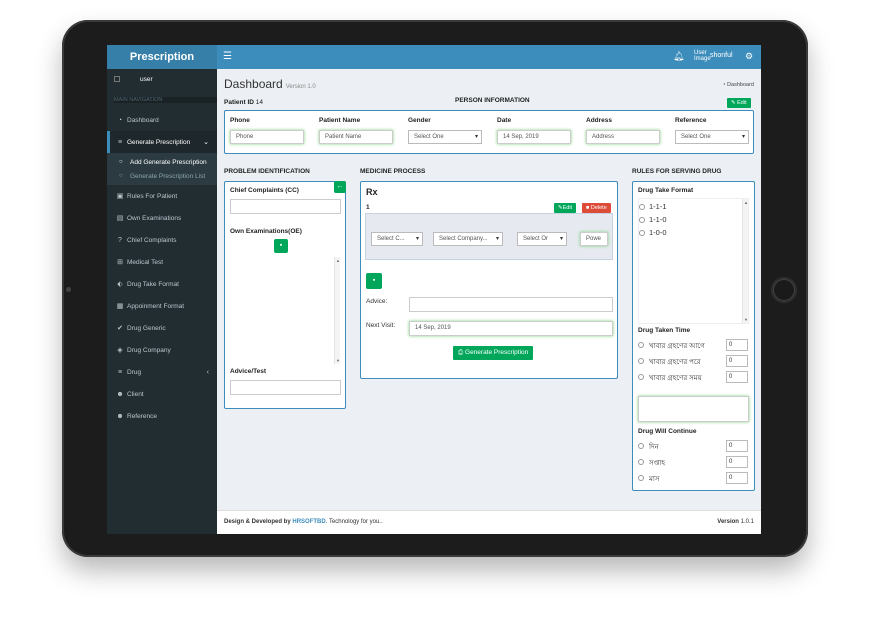 Image resolution: width=870 pixels, height=644 pixels. Describe the element at coordinates (257, 522) in the screenshot. I see `footer-design-text: Design & Developed by` at that location.